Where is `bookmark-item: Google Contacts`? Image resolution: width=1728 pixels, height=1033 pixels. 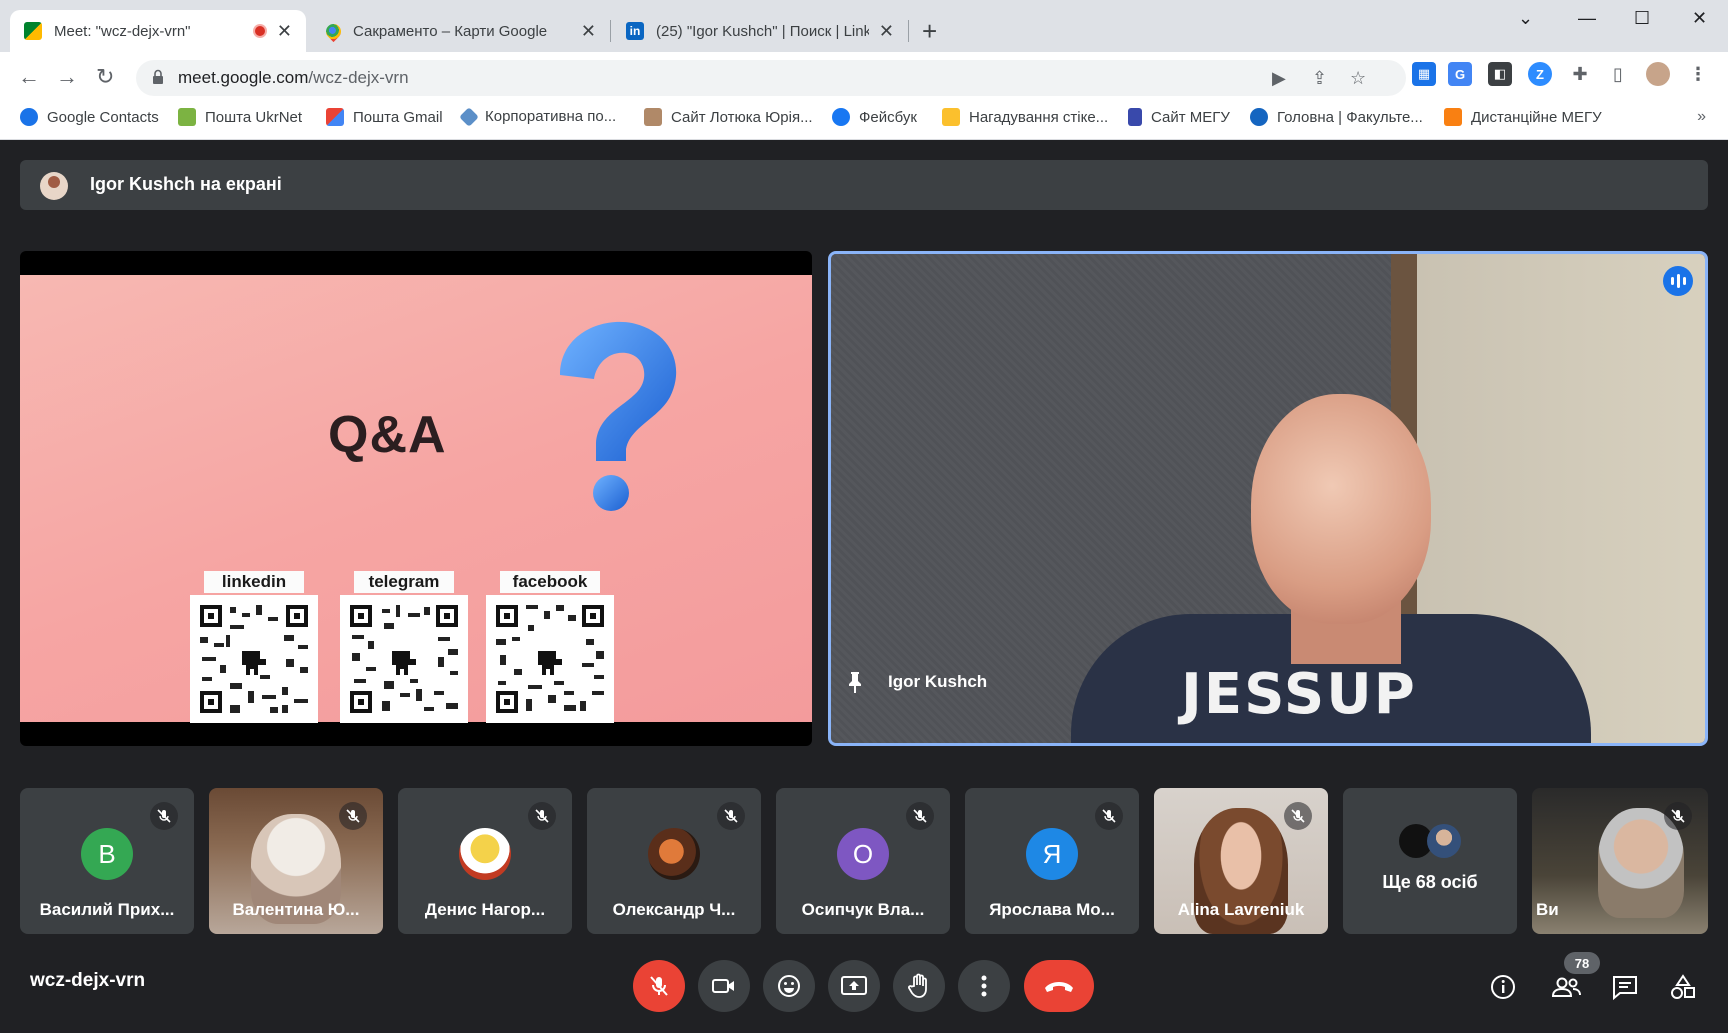
bookmark-item: Google Contacts is located at coordinates (89, 117).